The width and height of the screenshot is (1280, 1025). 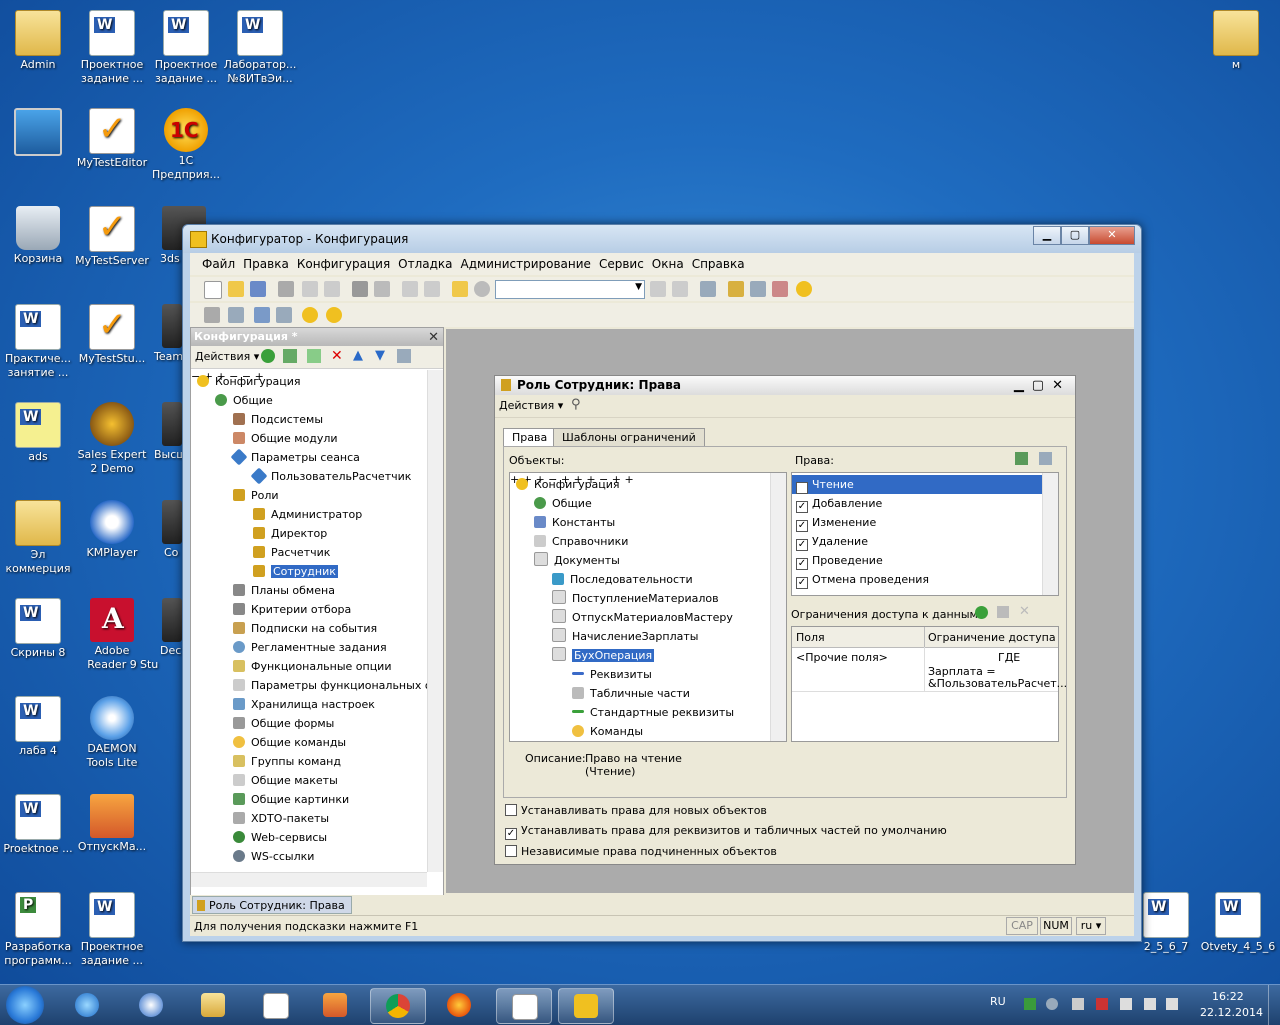 I want to click on desktop-icon-vysh: Высш, so click(x=163, y=430).